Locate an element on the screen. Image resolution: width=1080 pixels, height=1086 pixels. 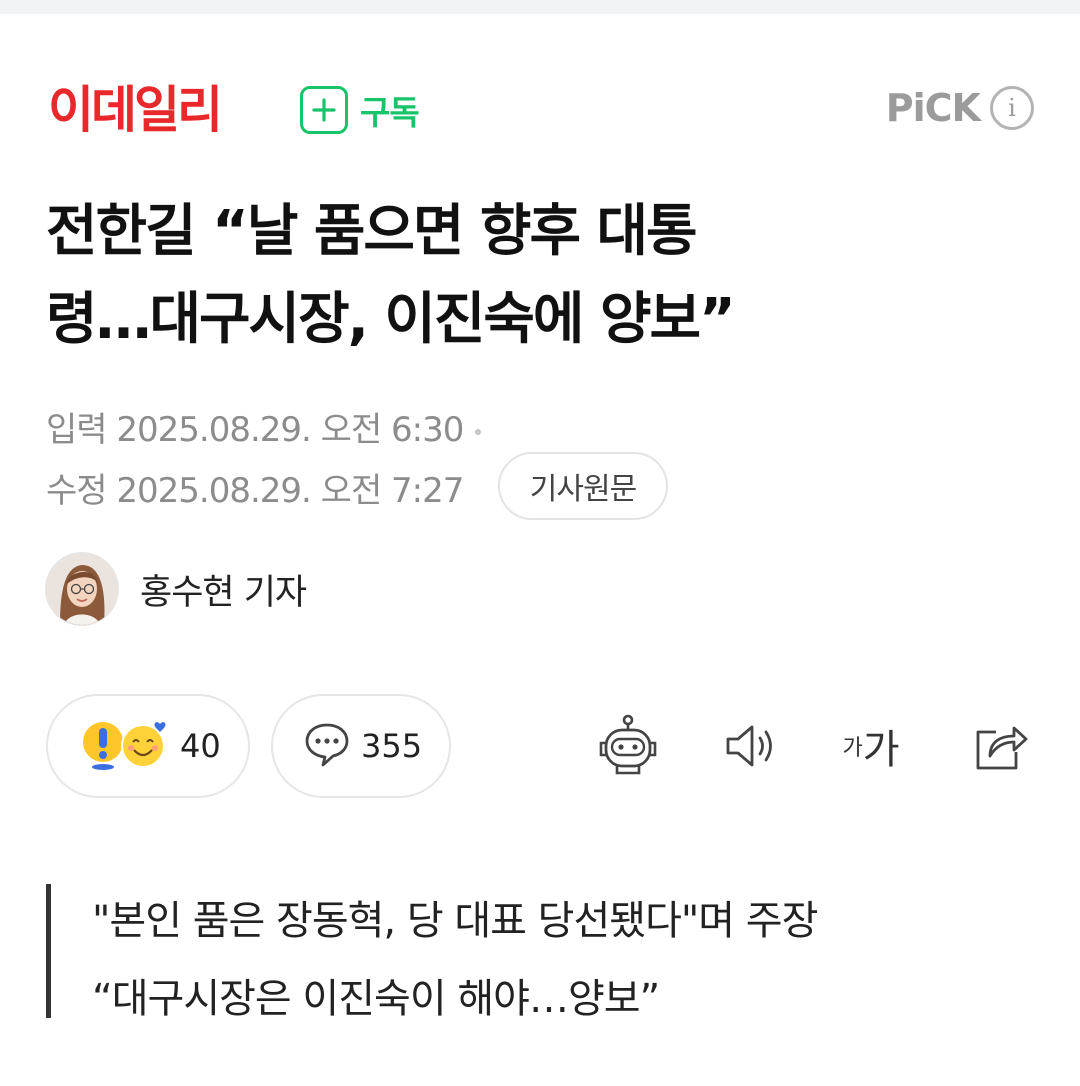
reporter-info: 홍수현 기자 is located at coordinates (176, 589).